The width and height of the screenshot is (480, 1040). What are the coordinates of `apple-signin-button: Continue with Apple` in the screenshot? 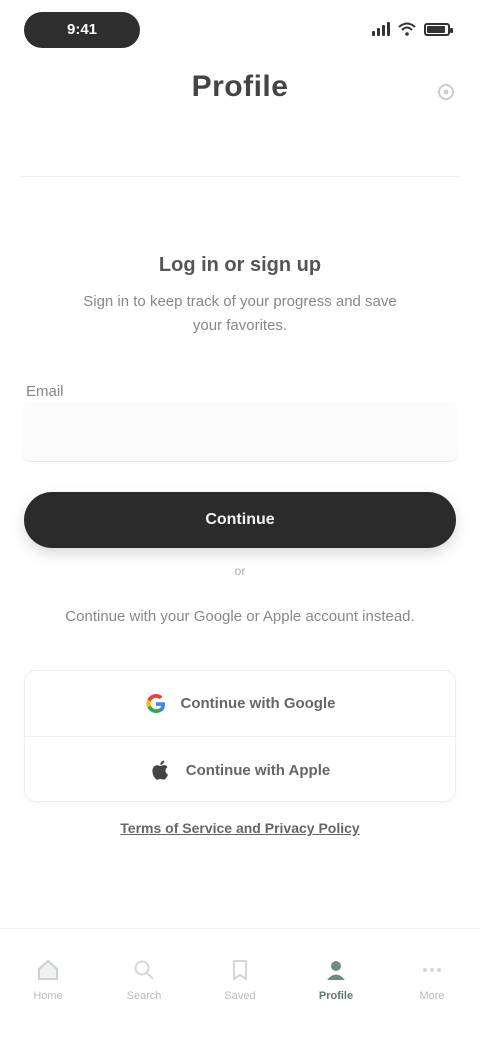 It's located at (240, 770).